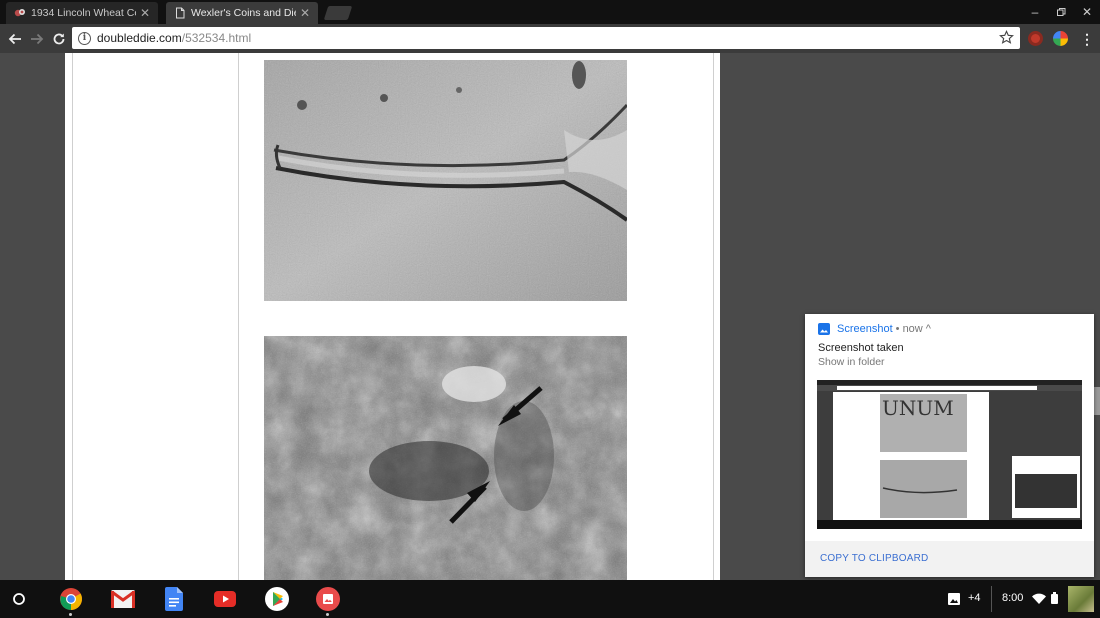 The width and height of the screenshot is (1100, 618). Describe the element at coordinates (1081, 599) in the screenshot. I see `avatar` at that location.